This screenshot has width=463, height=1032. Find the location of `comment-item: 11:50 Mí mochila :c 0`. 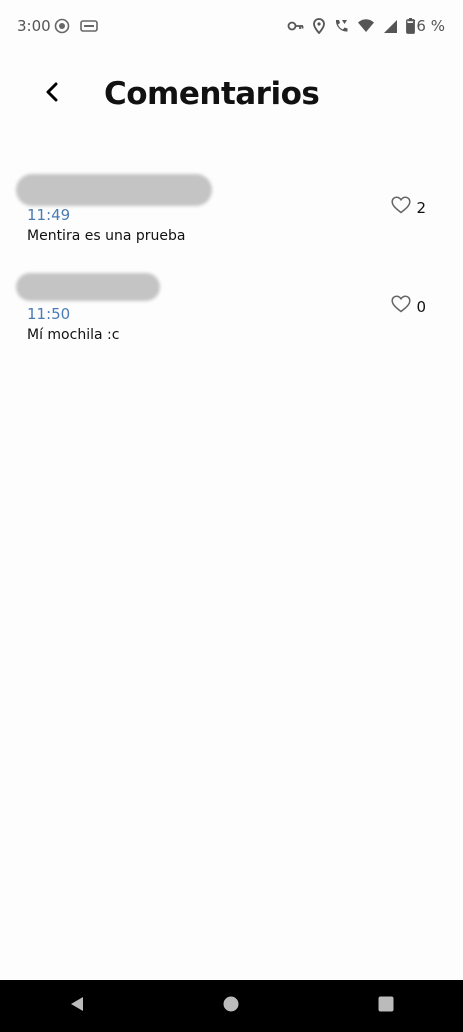

comment-item: 11:50 Mí mochila :c 0 is located at coordinates (231, 318).